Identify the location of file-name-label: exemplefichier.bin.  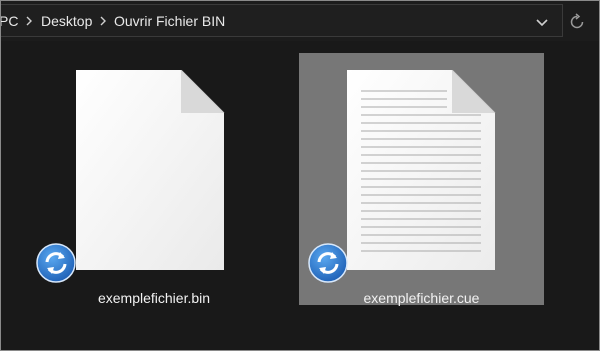
(154, 298).